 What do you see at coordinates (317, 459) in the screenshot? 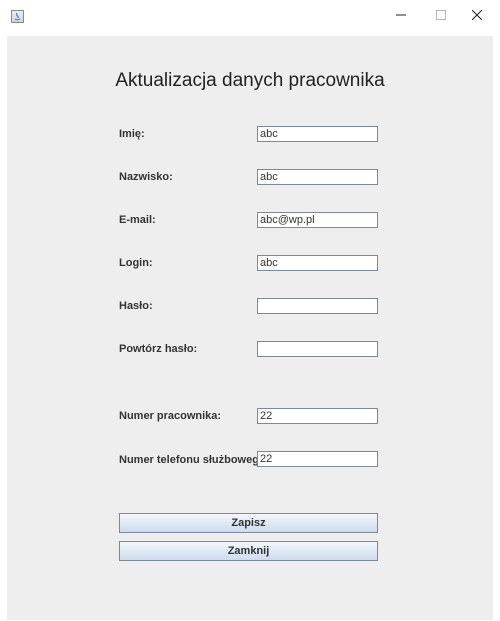
I see `work-phone-field` at bounding box center [317, 459].